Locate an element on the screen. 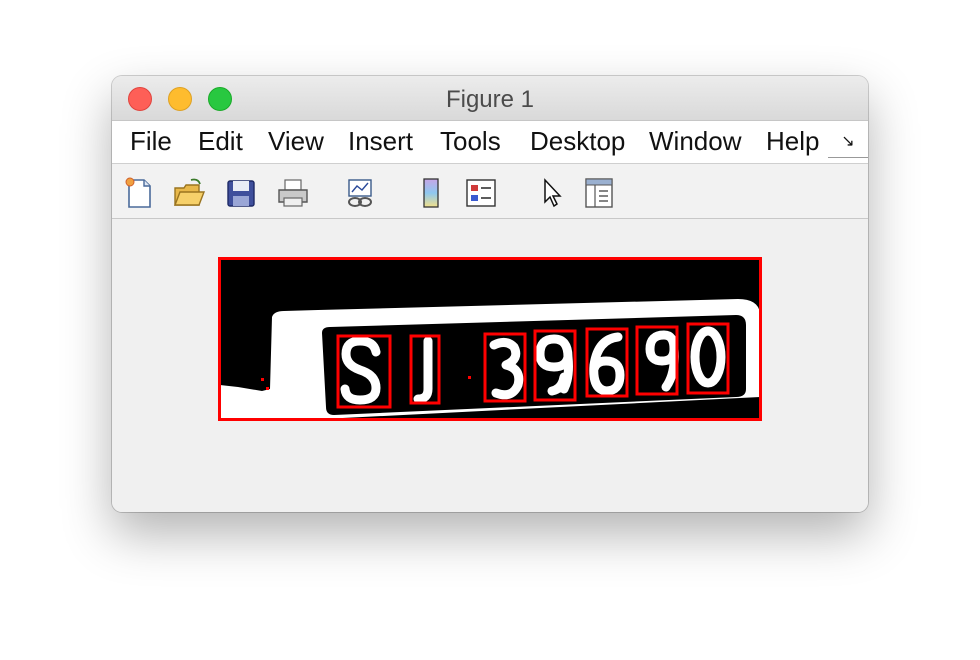  open-file-icon is located at coordinates (189, 193).